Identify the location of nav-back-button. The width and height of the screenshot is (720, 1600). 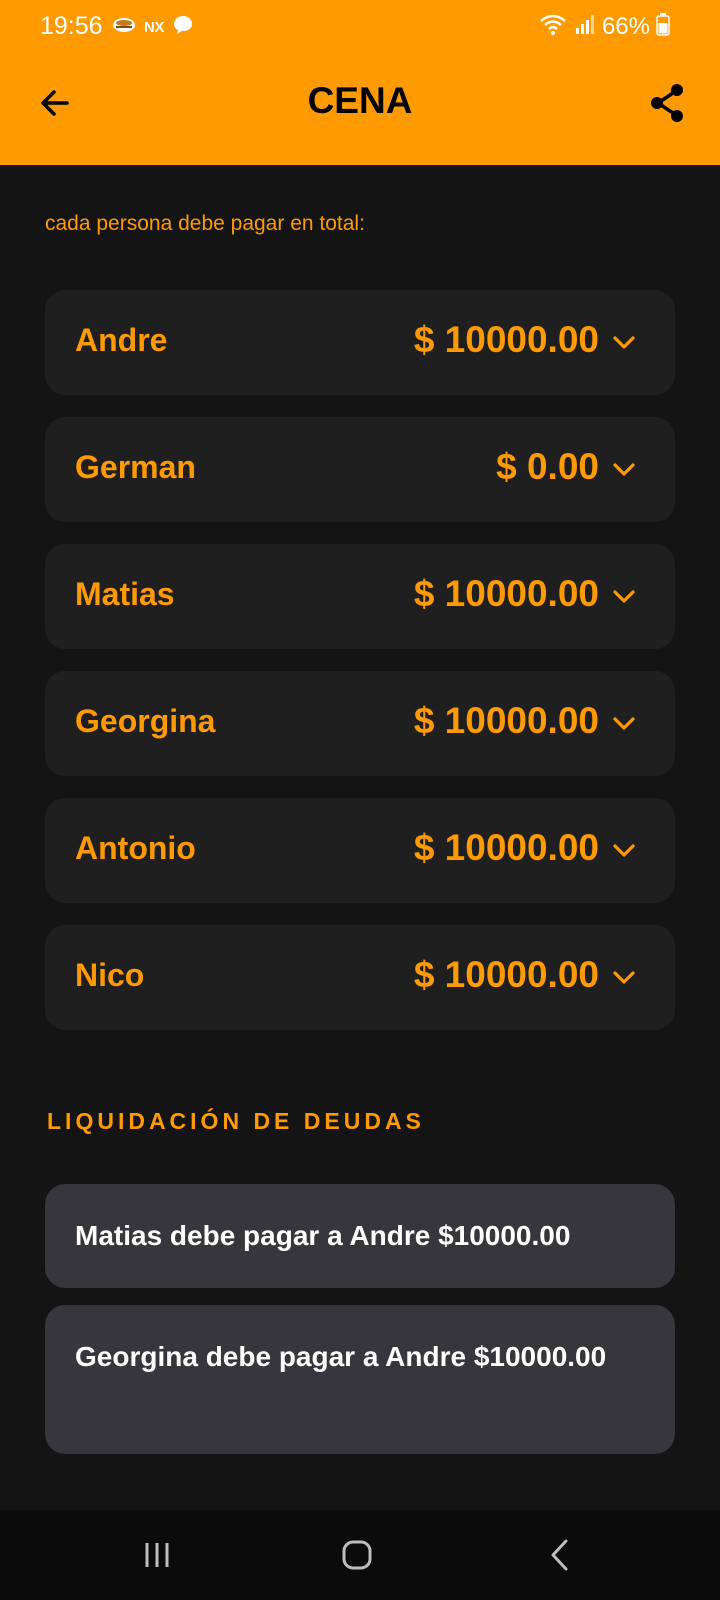
(560, 1555).